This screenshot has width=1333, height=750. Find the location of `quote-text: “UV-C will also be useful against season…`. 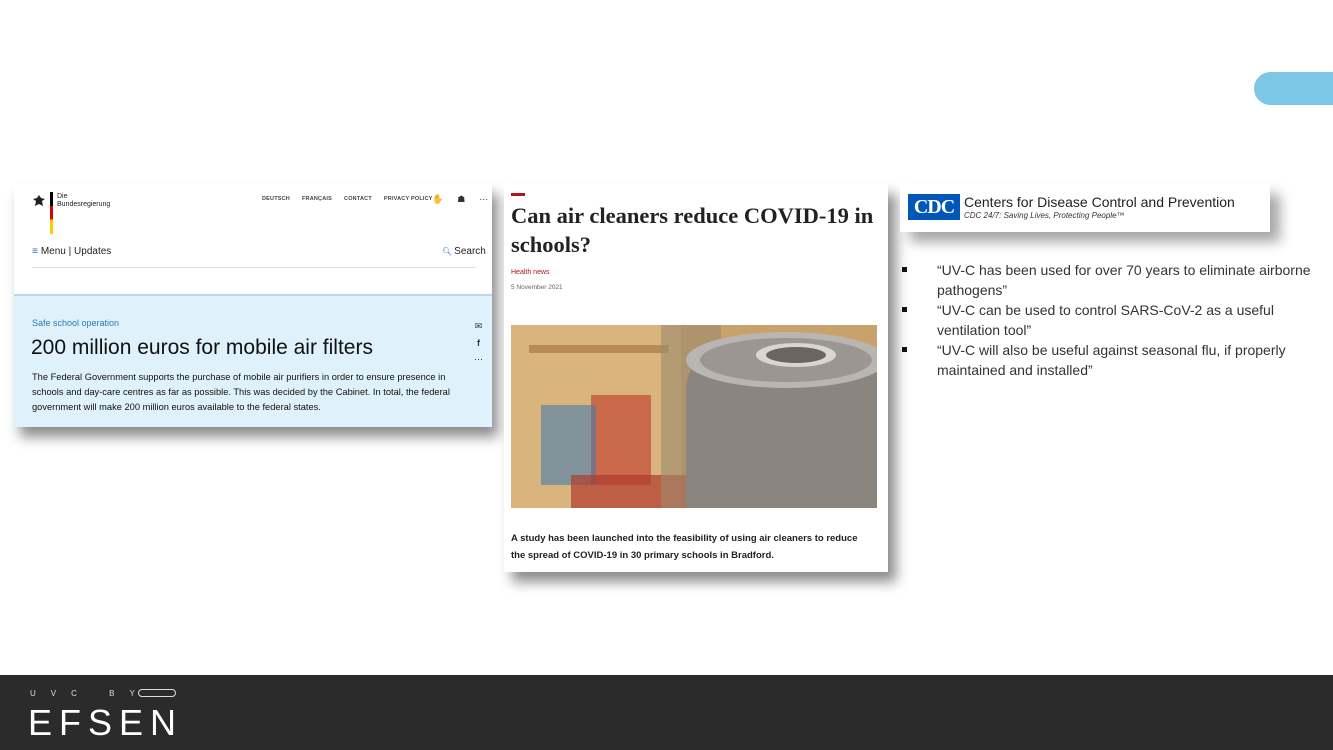

quote-text: “UV-C will also be useful against season… is located at coordinates (1111, 360).